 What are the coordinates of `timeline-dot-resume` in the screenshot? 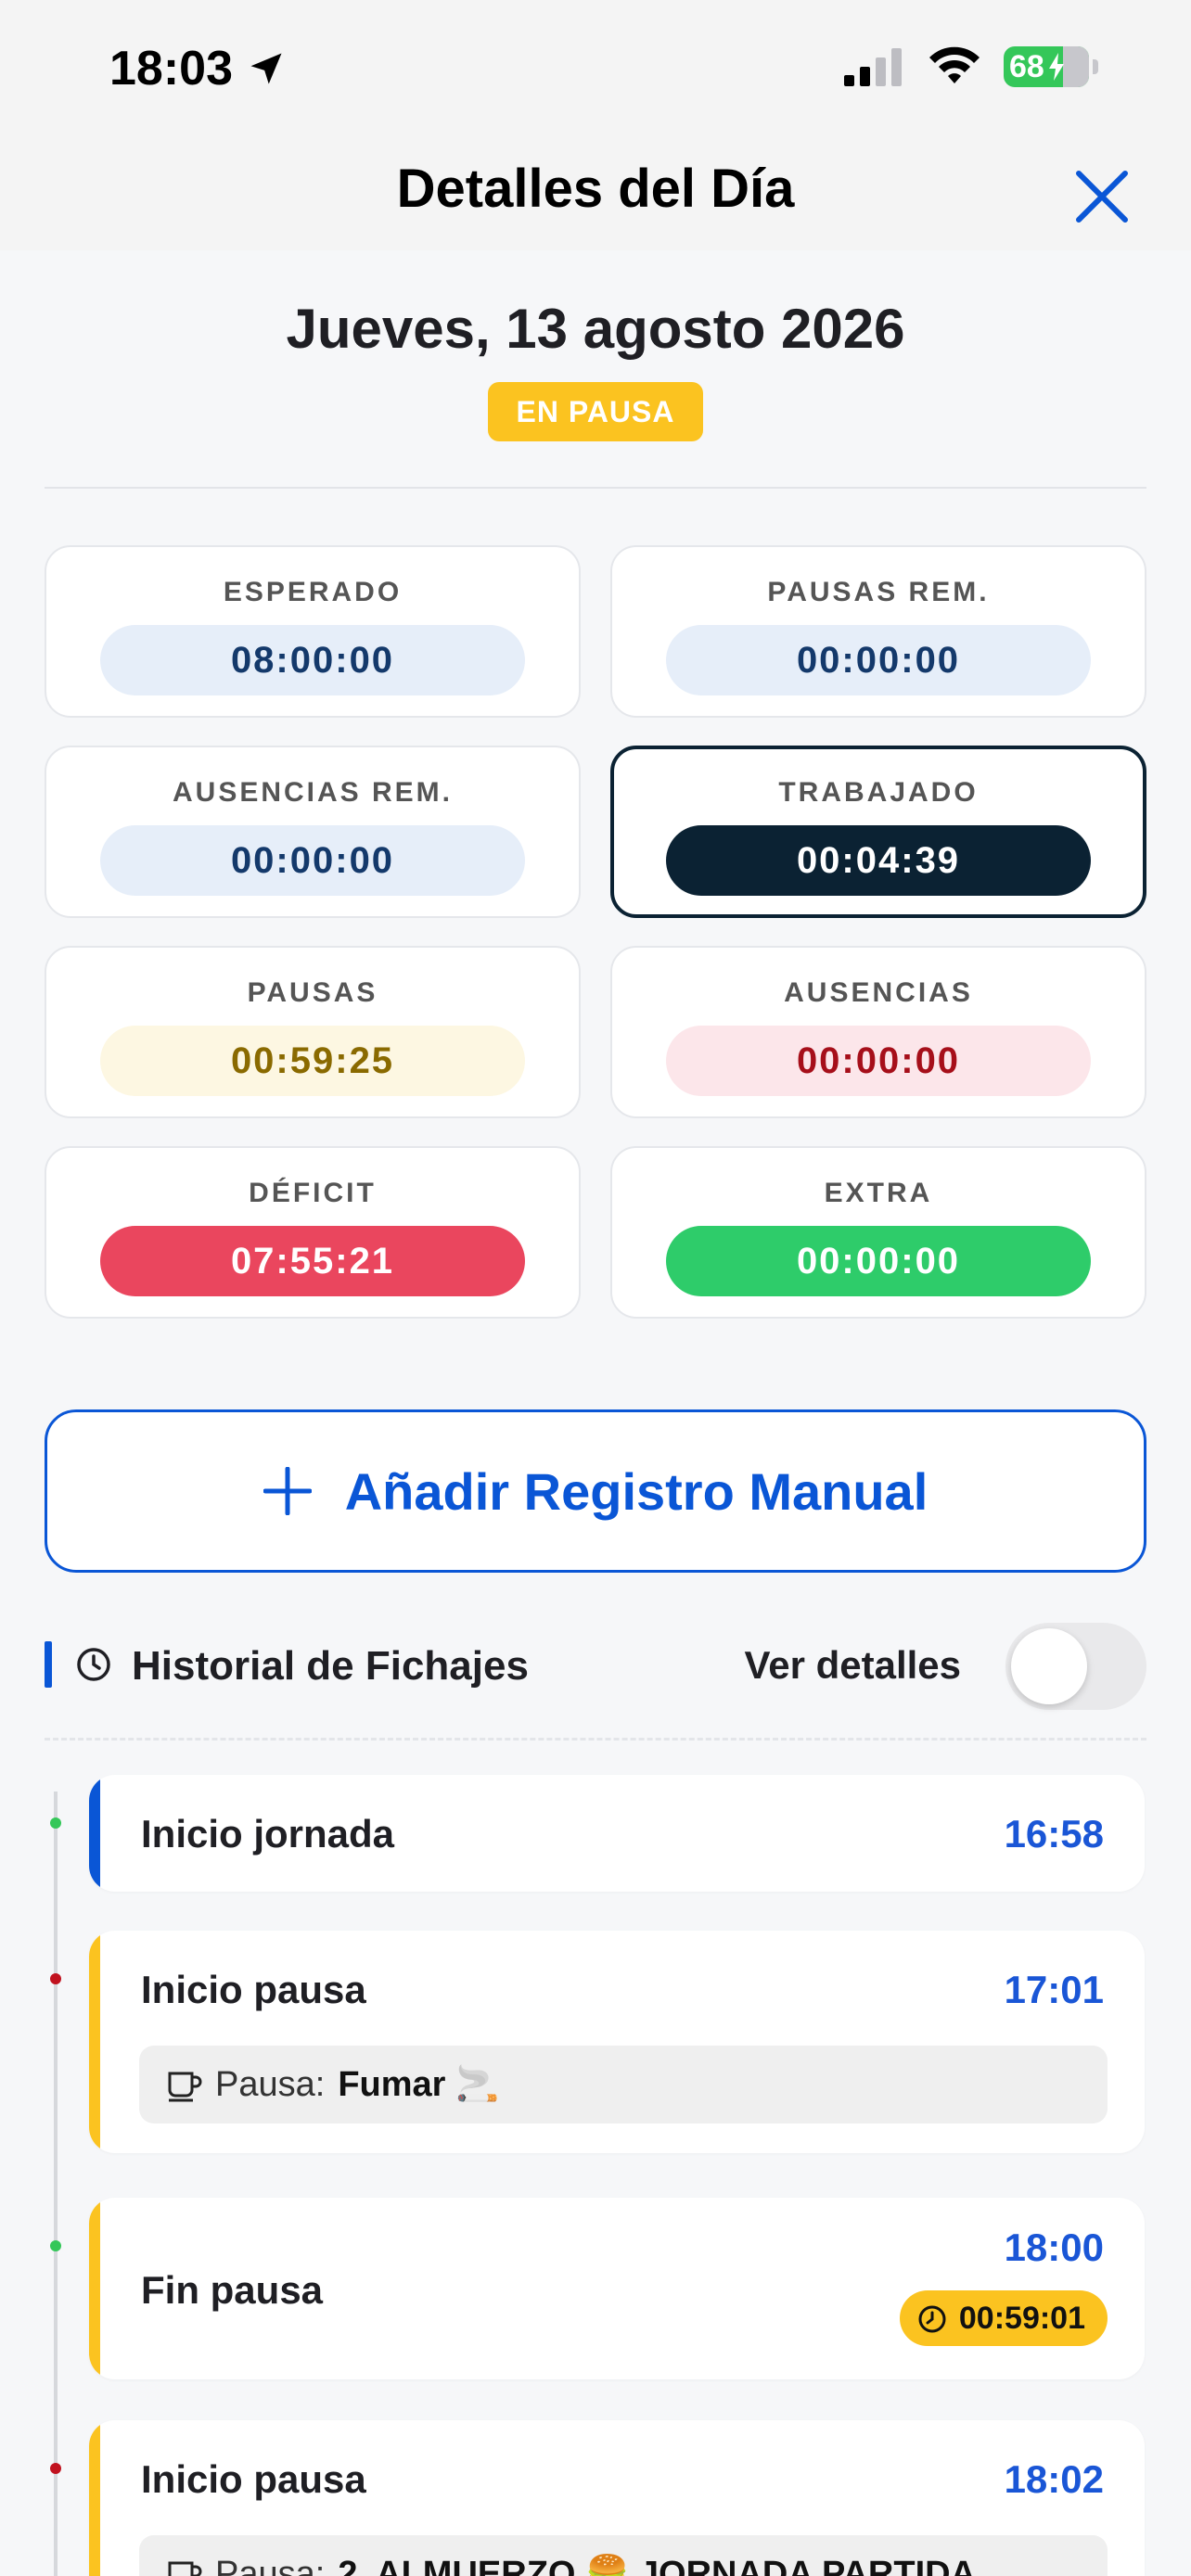 It's located at (55, 2245).